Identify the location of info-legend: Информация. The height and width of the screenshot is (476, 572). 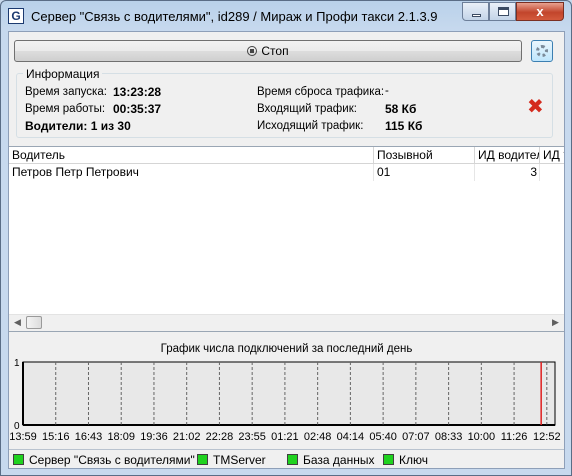
(63, 74).